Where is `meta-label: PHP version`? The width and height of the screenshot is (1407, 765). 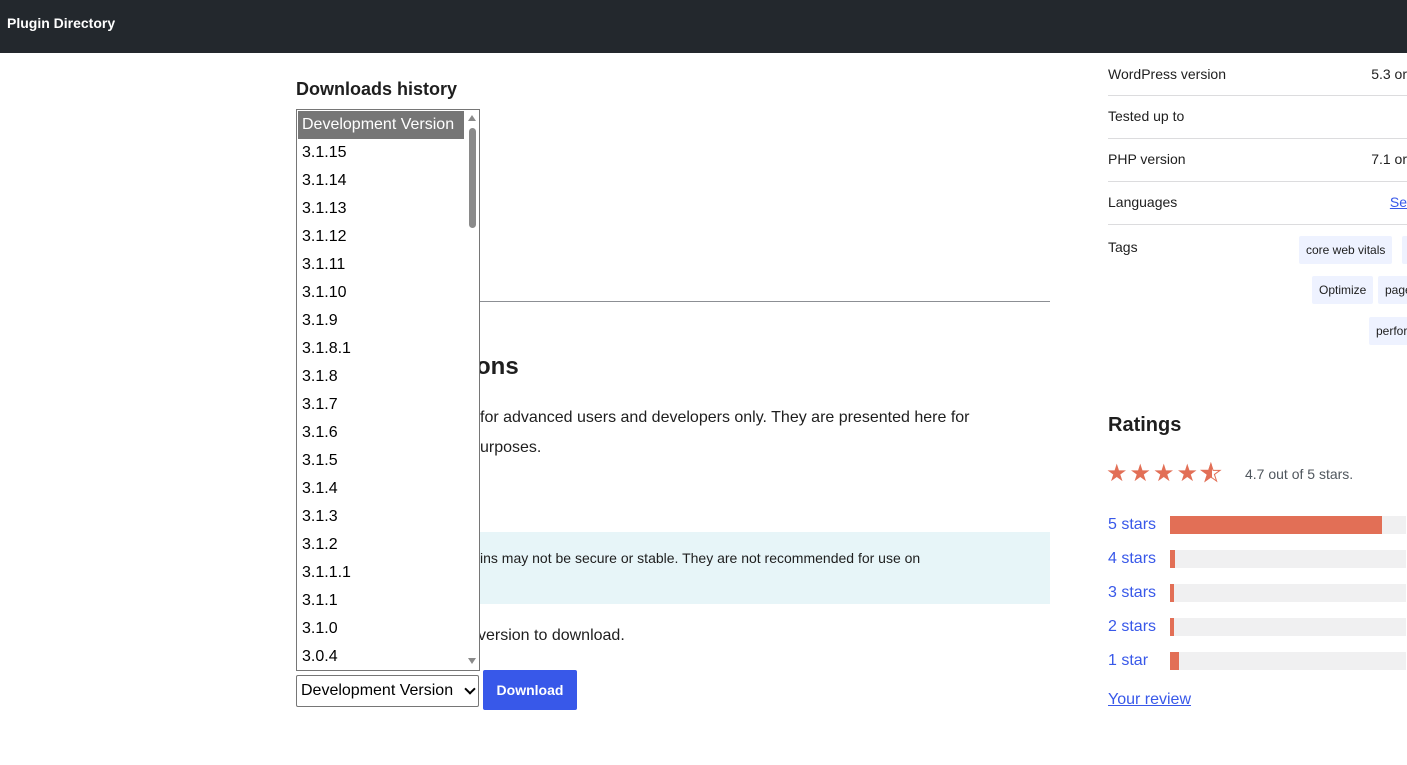 meta-label: PHP version is located at coordinates (1147, 159).